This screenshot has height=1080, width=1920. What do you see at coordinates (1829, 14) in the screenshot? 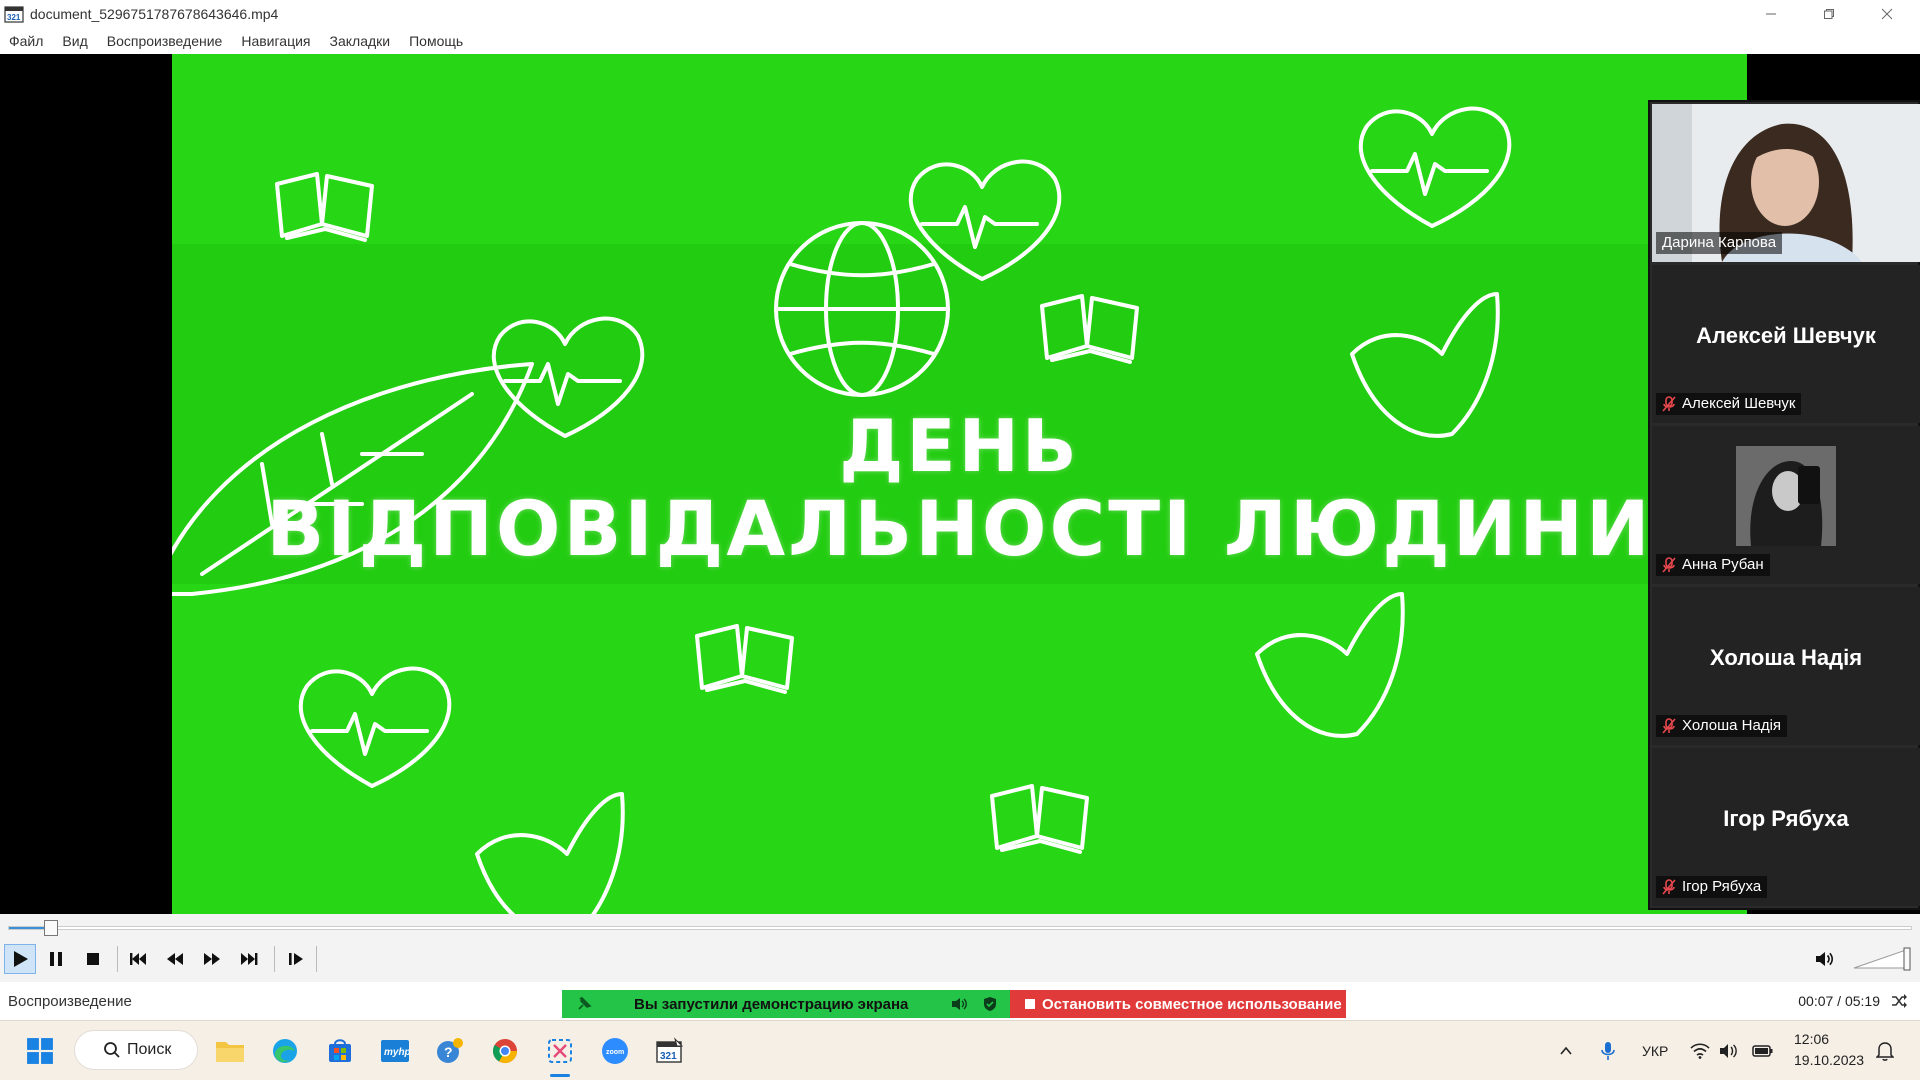
I see `restore-button` at bounding box center [1829, 14].